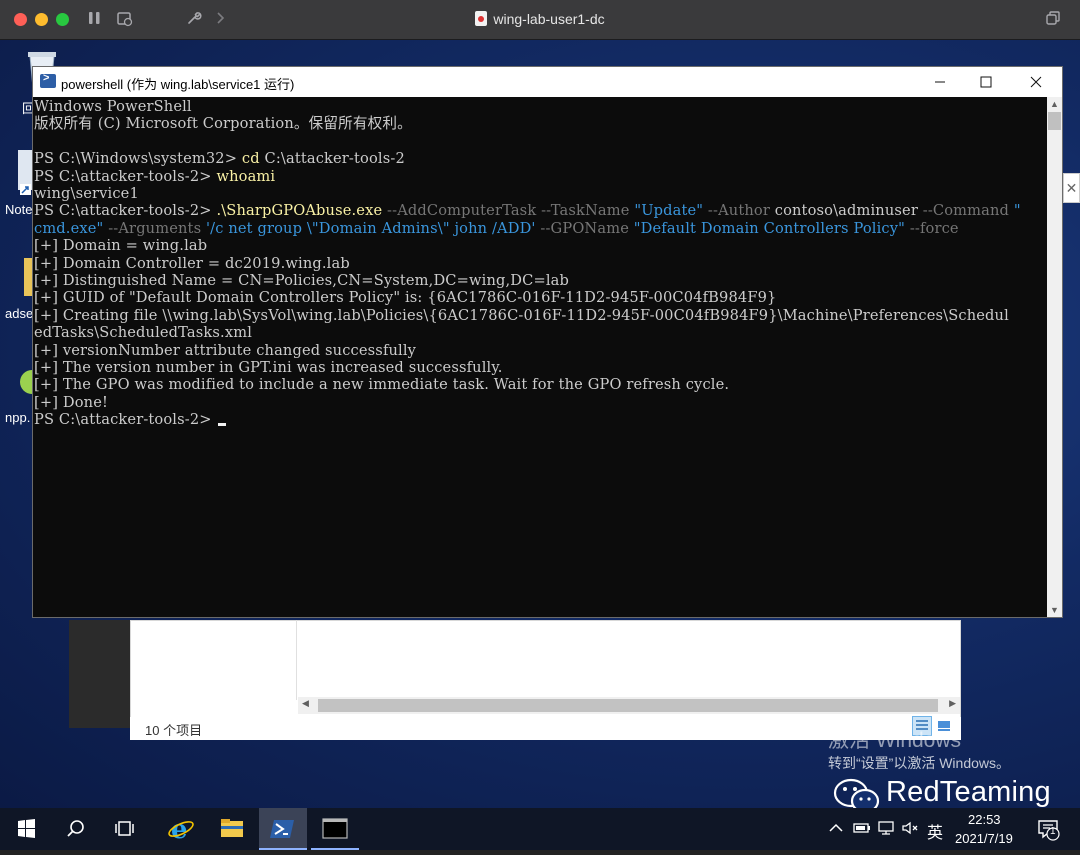 Image resolution: width=1080 pixels, height=855 pixels. I want to click on console-text: [+] Domain Controller = dc2019.wing.lab, so click(192, 263).